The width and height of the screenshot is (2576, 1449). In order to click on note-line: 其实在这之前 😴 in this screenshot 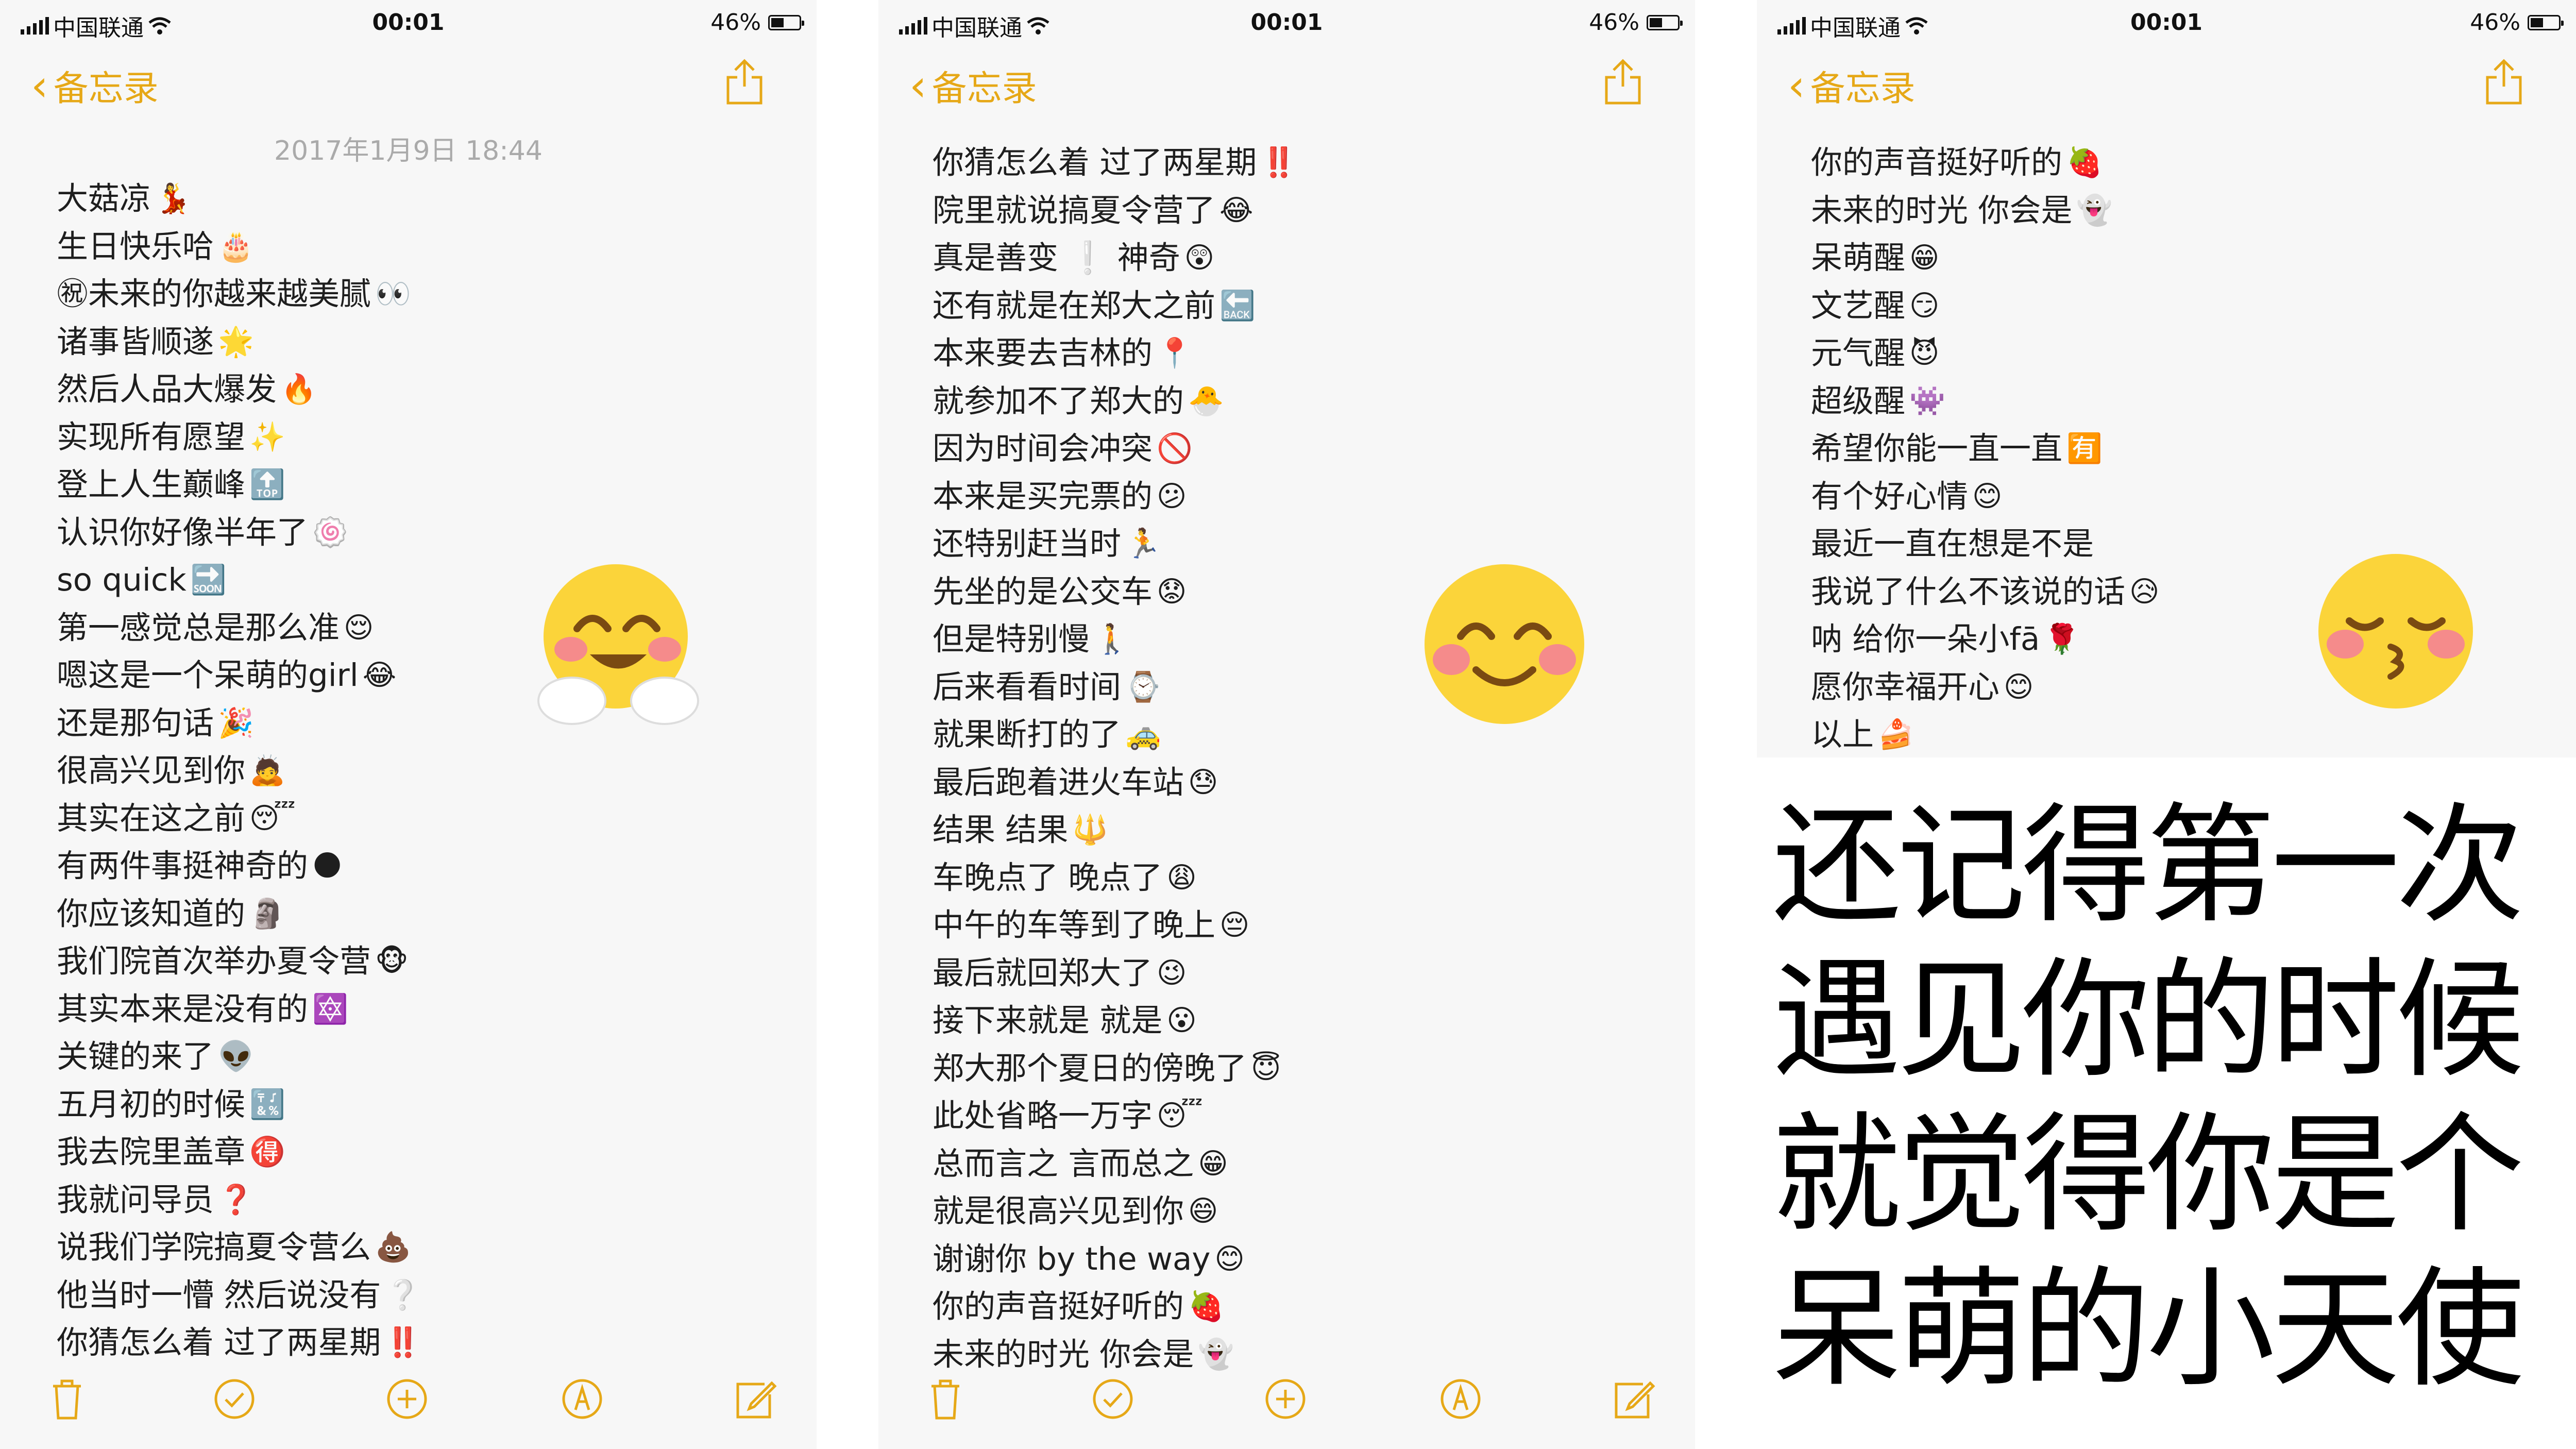, I will do `click(239, 819)`.